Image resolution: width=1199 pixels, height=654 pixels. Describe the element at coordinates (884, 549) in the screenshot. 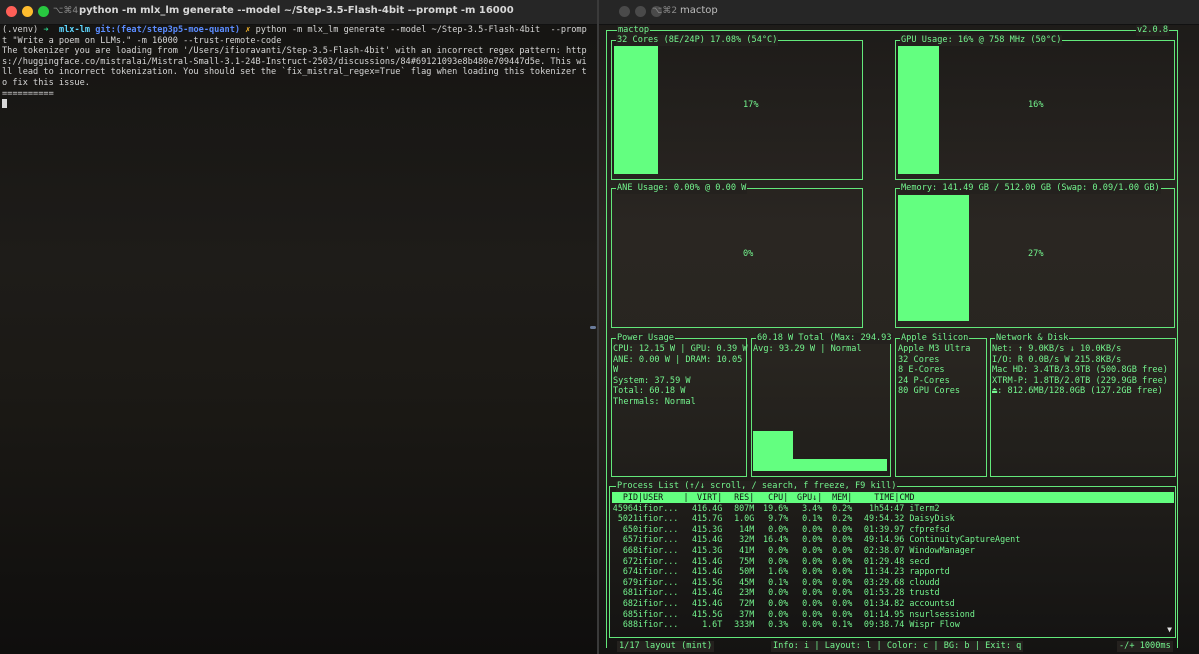

I see `cell-time: 02:38.07` at that location.